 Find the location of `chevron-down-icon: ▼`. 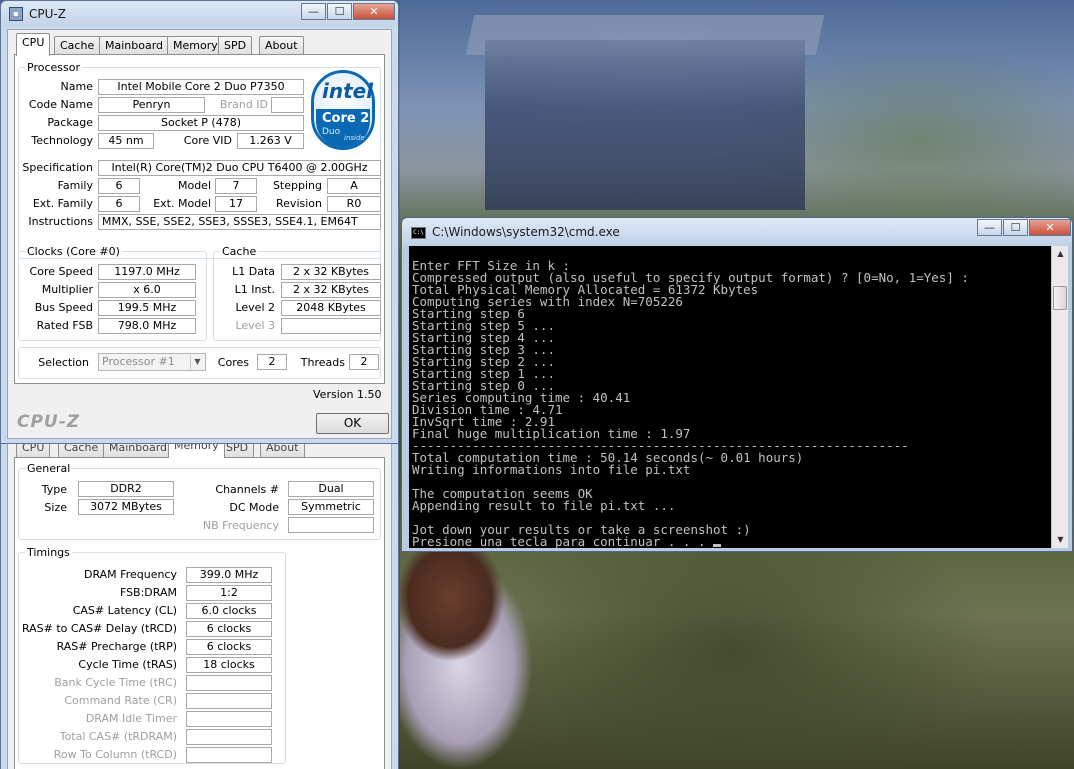

chevron-down-icon: ▼ is located at coordinates (197, 362).